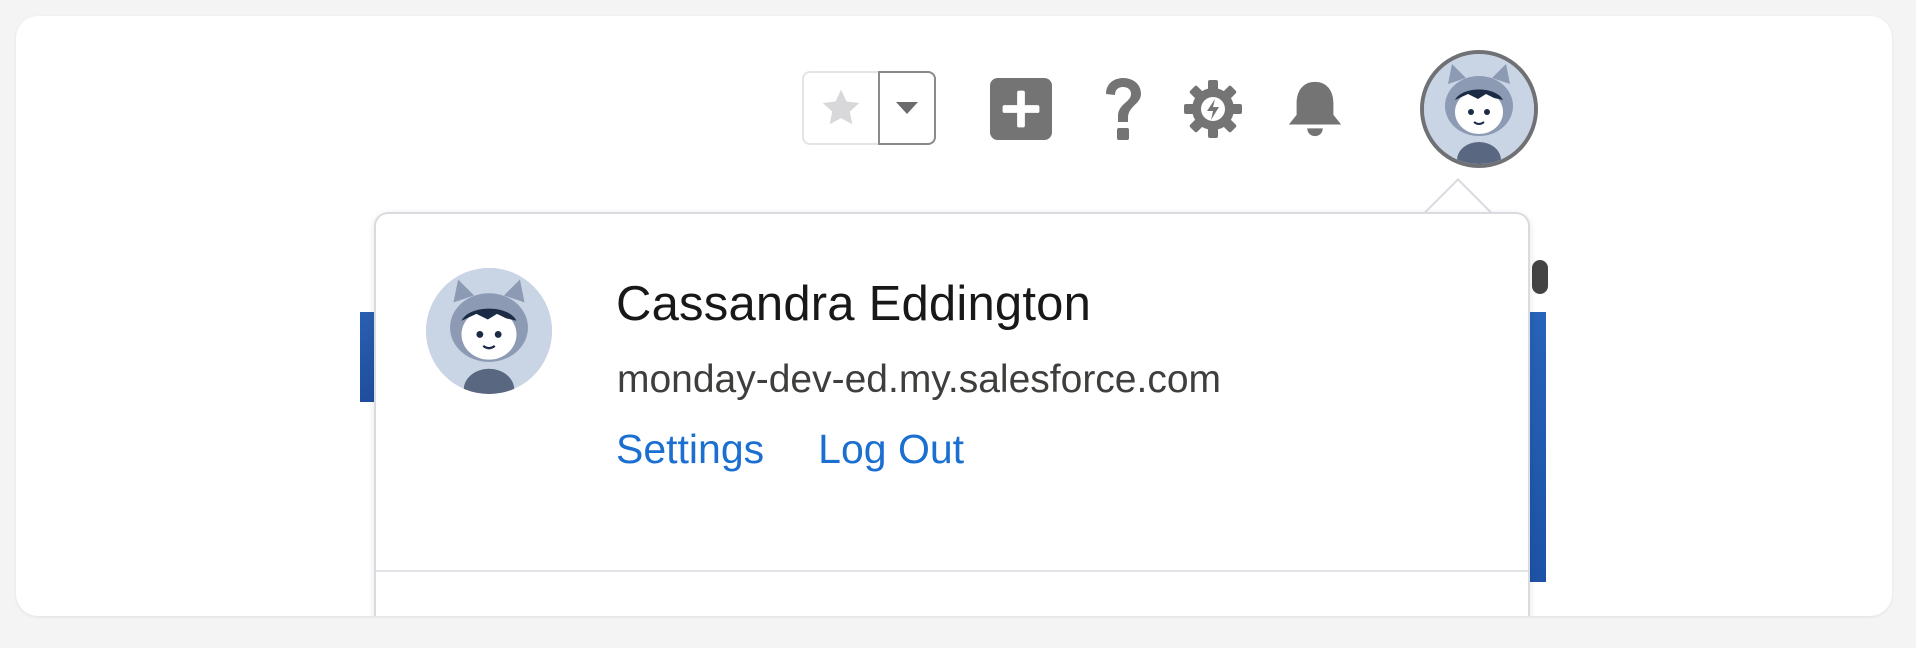 Image resolution: width=1916 pixels, height=648 pixels. What do you see at coordinates (790, 449) in the screenshot?
I see `profile-links: Settings Log Out` at bounding box center [790, 449].